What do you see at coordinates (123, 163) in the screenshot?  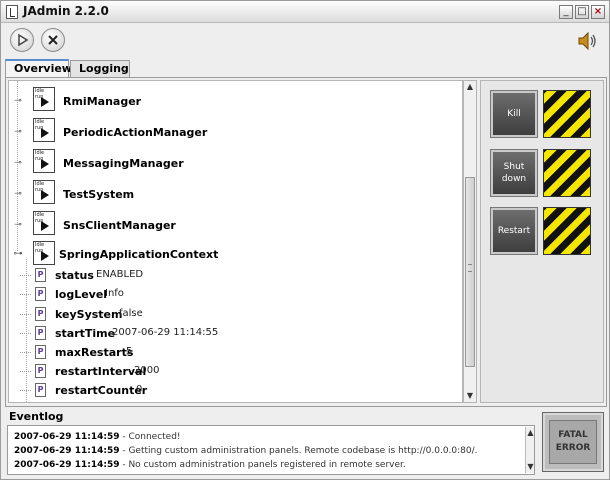 I see `tree-node-label: MessagingManager` at bounding box center [123, 163].